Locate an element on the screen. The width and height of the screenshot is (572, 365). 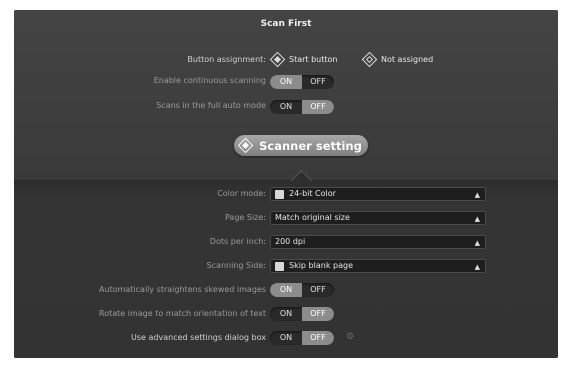
straighten-toggle: ON OFF is located at coordinates (302, 290).